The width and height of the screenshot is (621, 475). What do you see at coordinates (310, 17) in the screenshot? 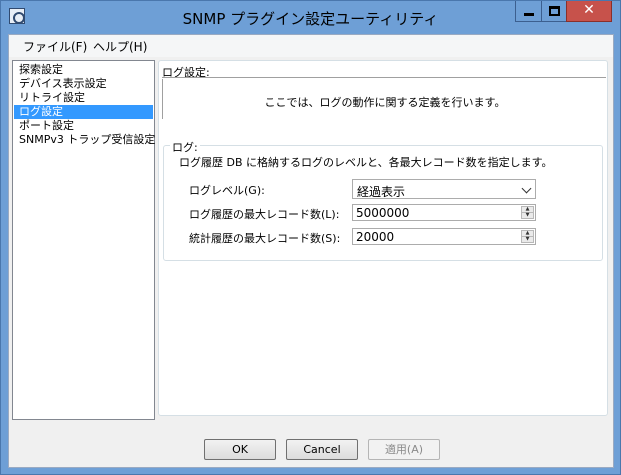
I see `title-bar: SNMP プラグイン設定ユーティリティ ✕` at bounding box center [310, 17].